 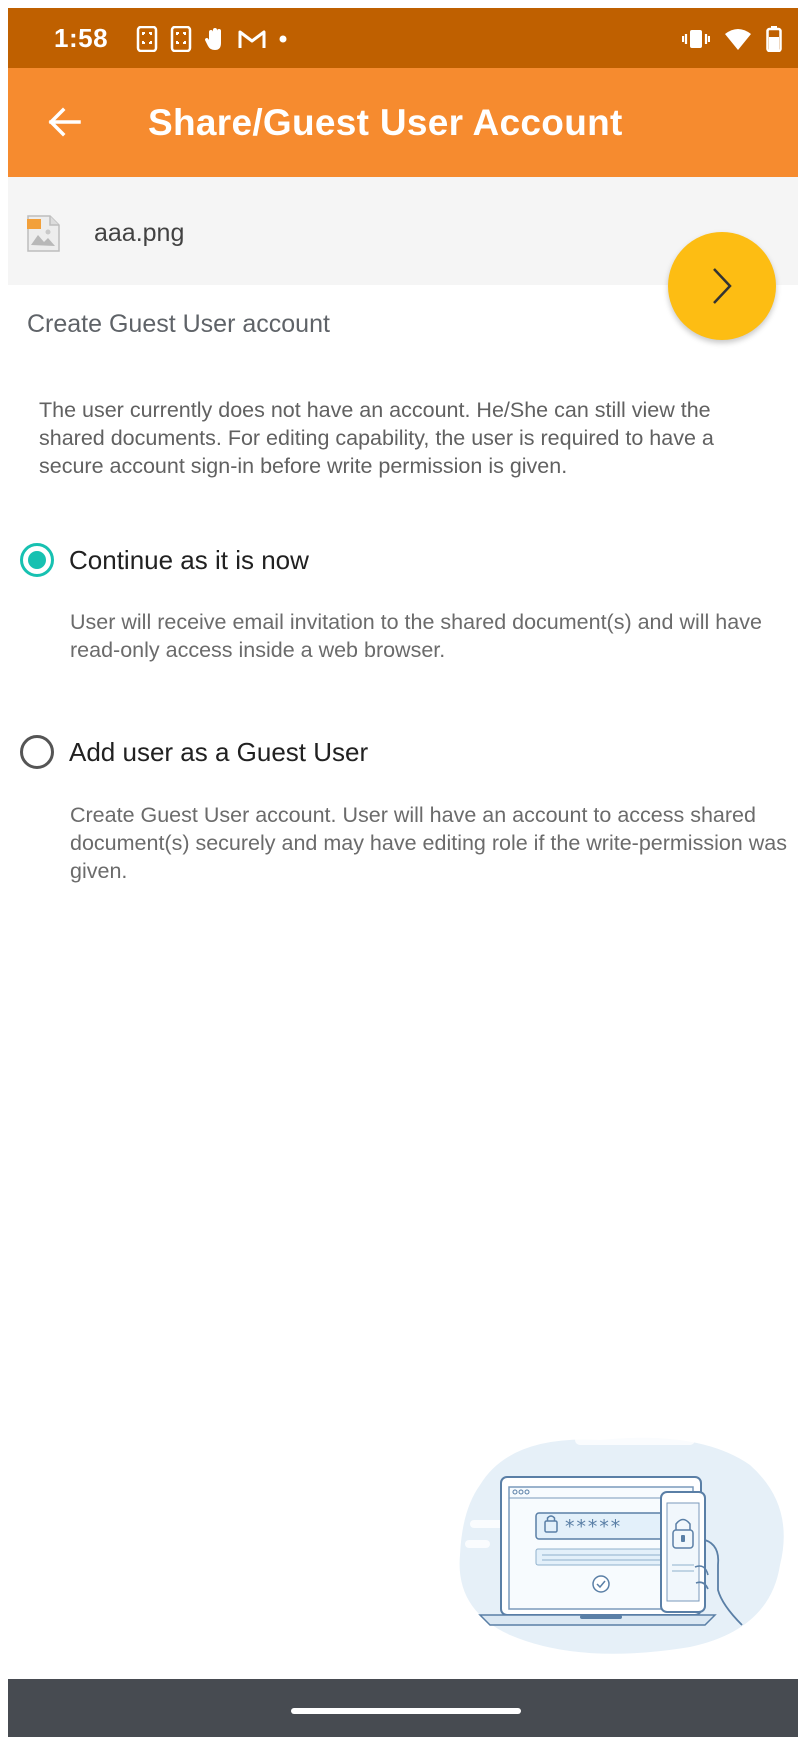 I want to click on option-add-guest-user: Add user as a Guest User, so click(x=194, y=752).